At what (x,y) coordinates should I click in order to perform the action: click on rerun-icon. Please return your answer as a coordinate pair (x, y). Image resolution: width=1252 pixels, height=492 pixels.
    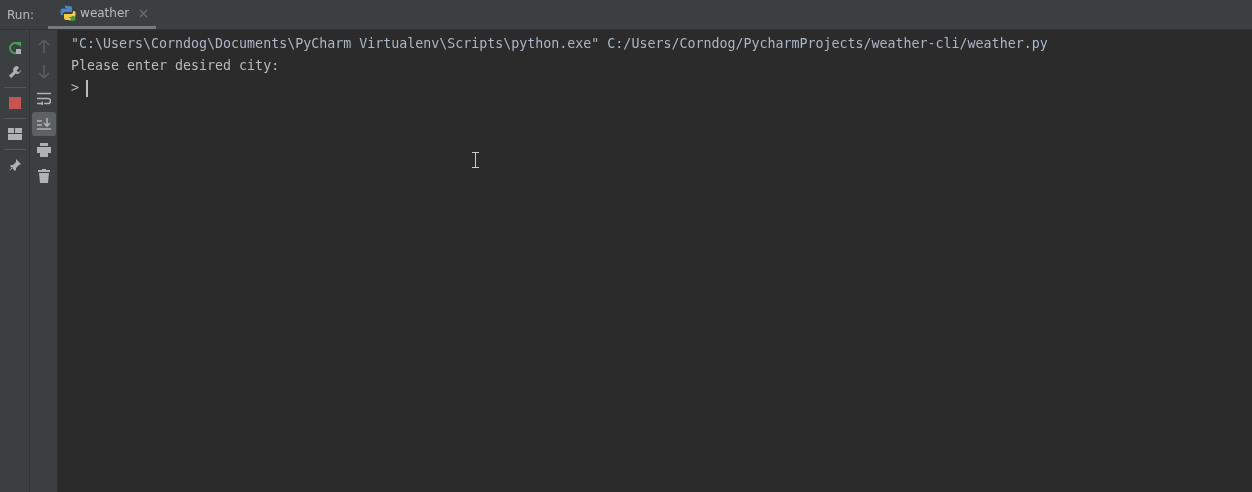
    Looking at the image, I should click on (14, 48).